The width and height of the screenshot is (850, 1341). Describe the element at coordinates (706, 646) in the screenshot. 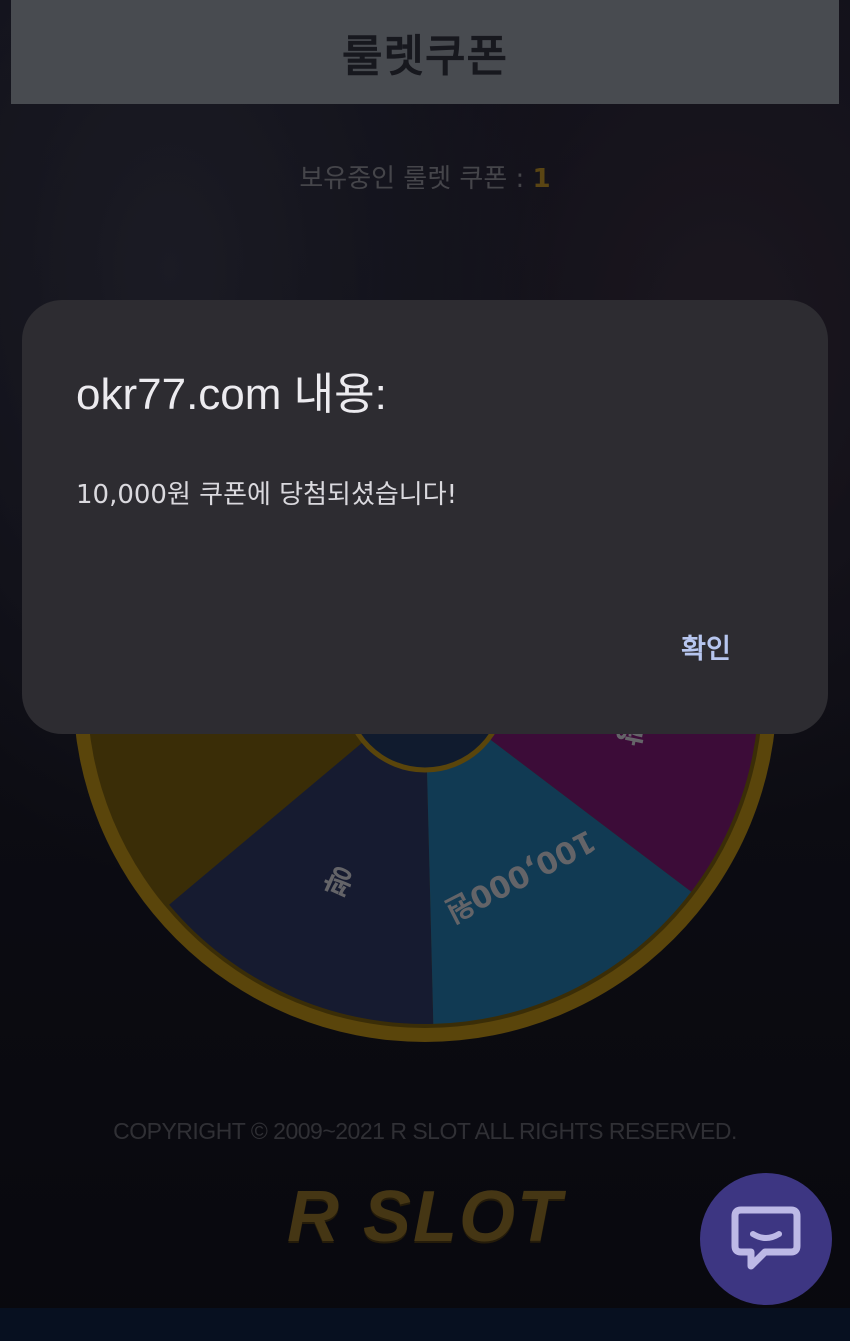

I see `dialog-ok-button: 확인` at that location.